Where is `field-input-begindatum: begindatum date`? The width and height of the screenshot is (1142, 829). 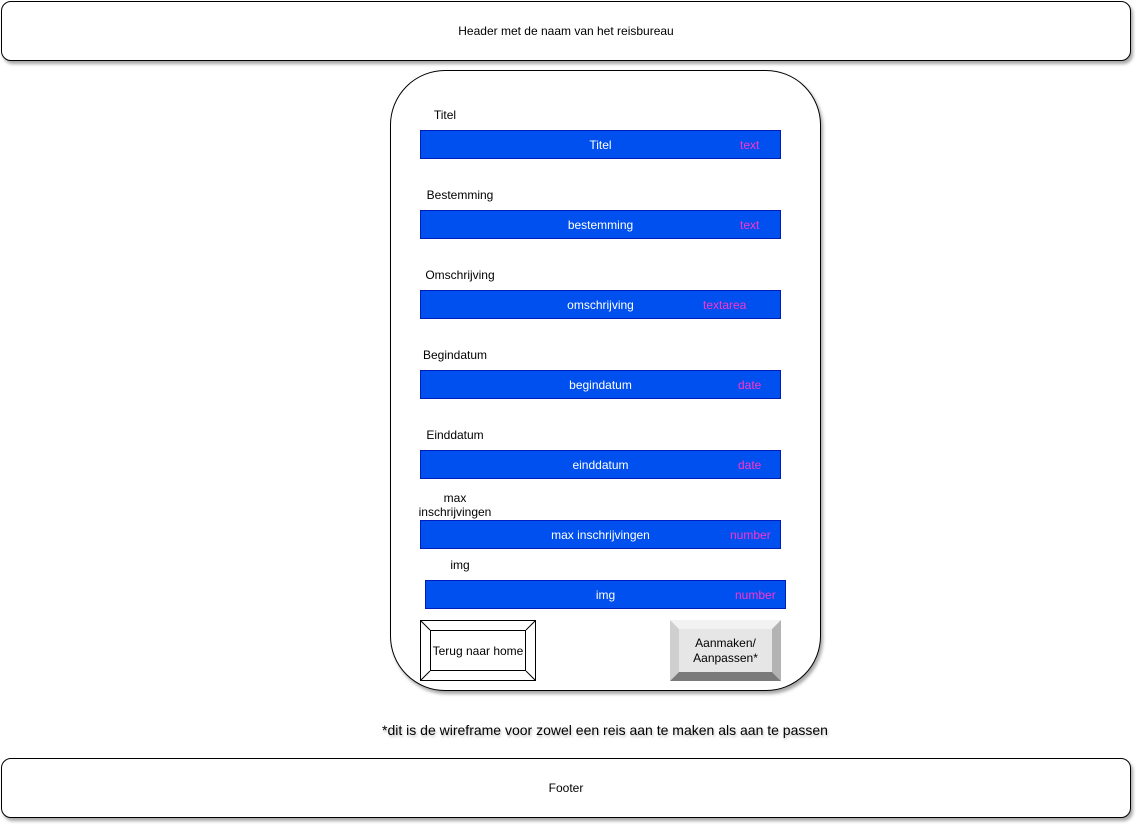 field-input-begindatum: begindatum date is located at coordinates (600, 384).